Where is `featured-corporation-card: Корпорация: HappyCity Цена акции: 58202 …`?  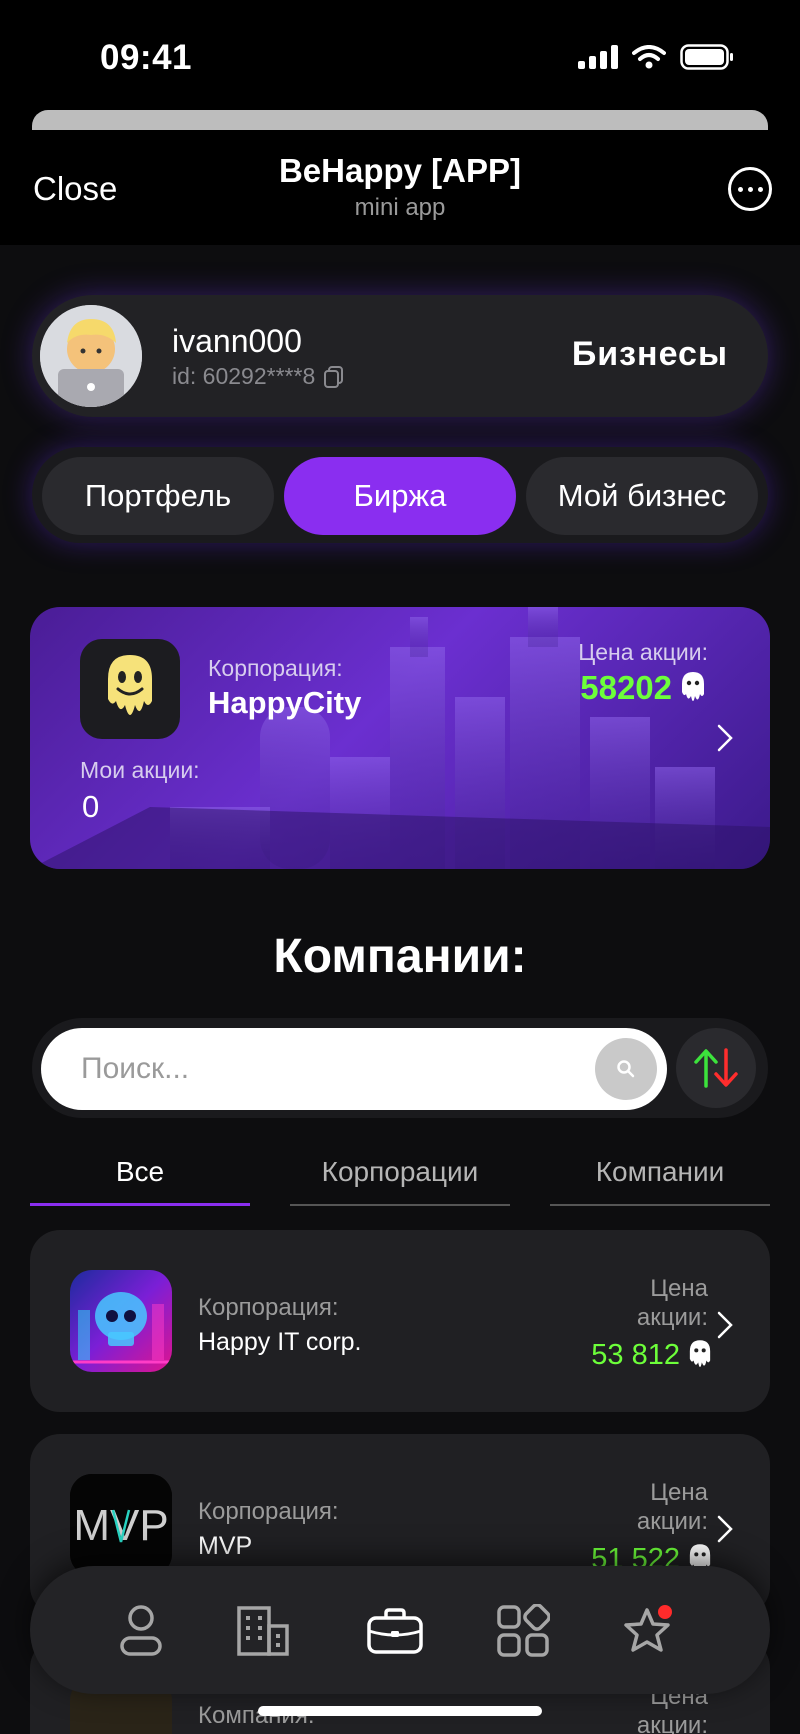 featured-corporation-card: Корпорация: HappyCity Цена акции: 58202 … is located at coordinates (400, 738).